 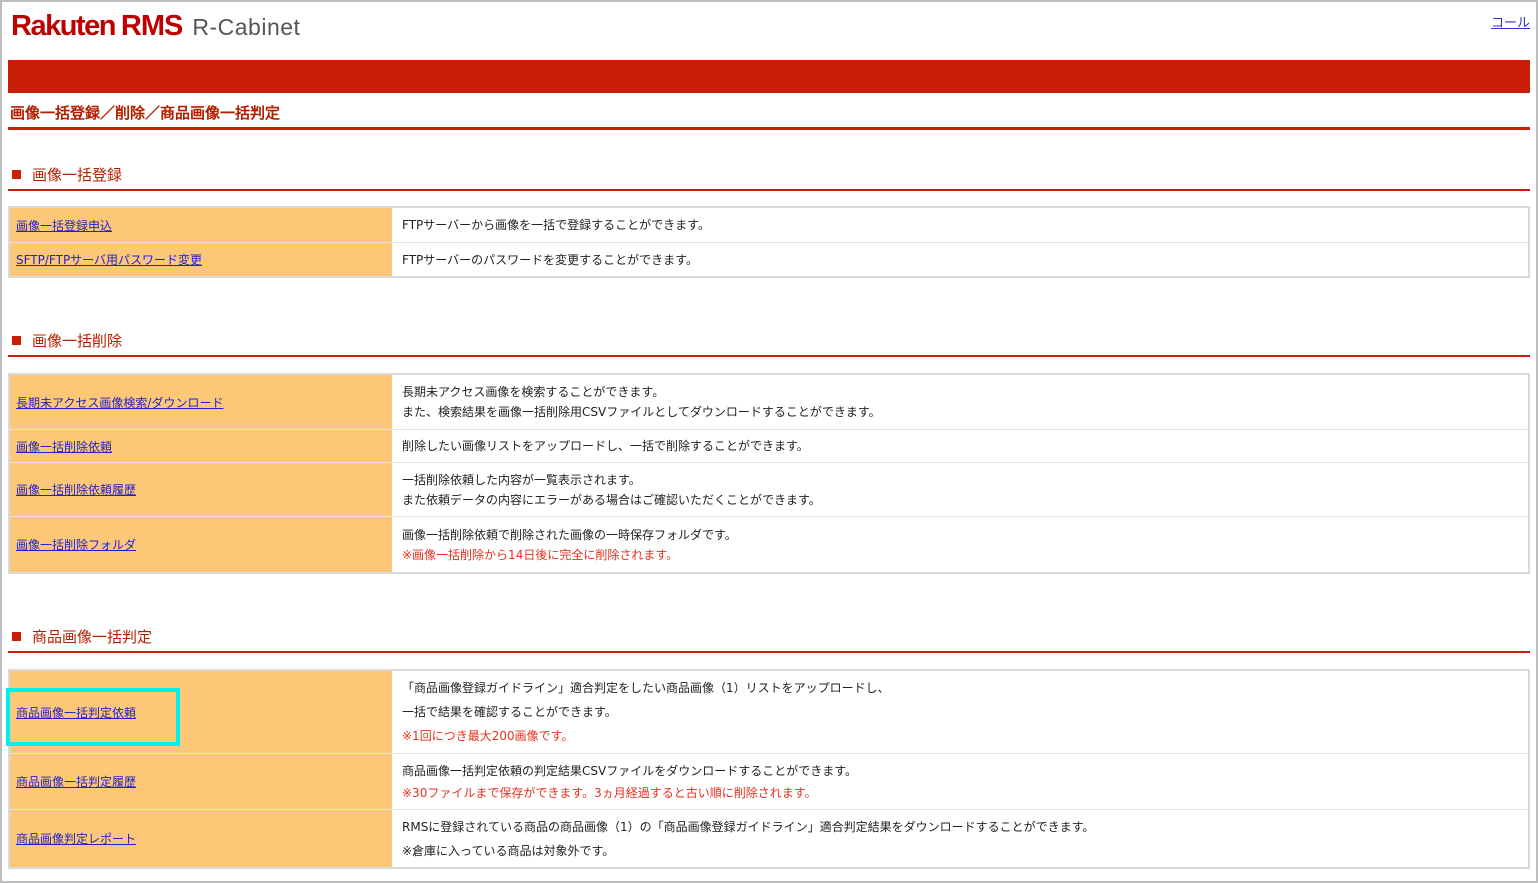 I want to click on description-line: 商品画像一括判定依頼の判定結果CSVファイルをダウンロードすることができます。, so click(x=630, y=770).